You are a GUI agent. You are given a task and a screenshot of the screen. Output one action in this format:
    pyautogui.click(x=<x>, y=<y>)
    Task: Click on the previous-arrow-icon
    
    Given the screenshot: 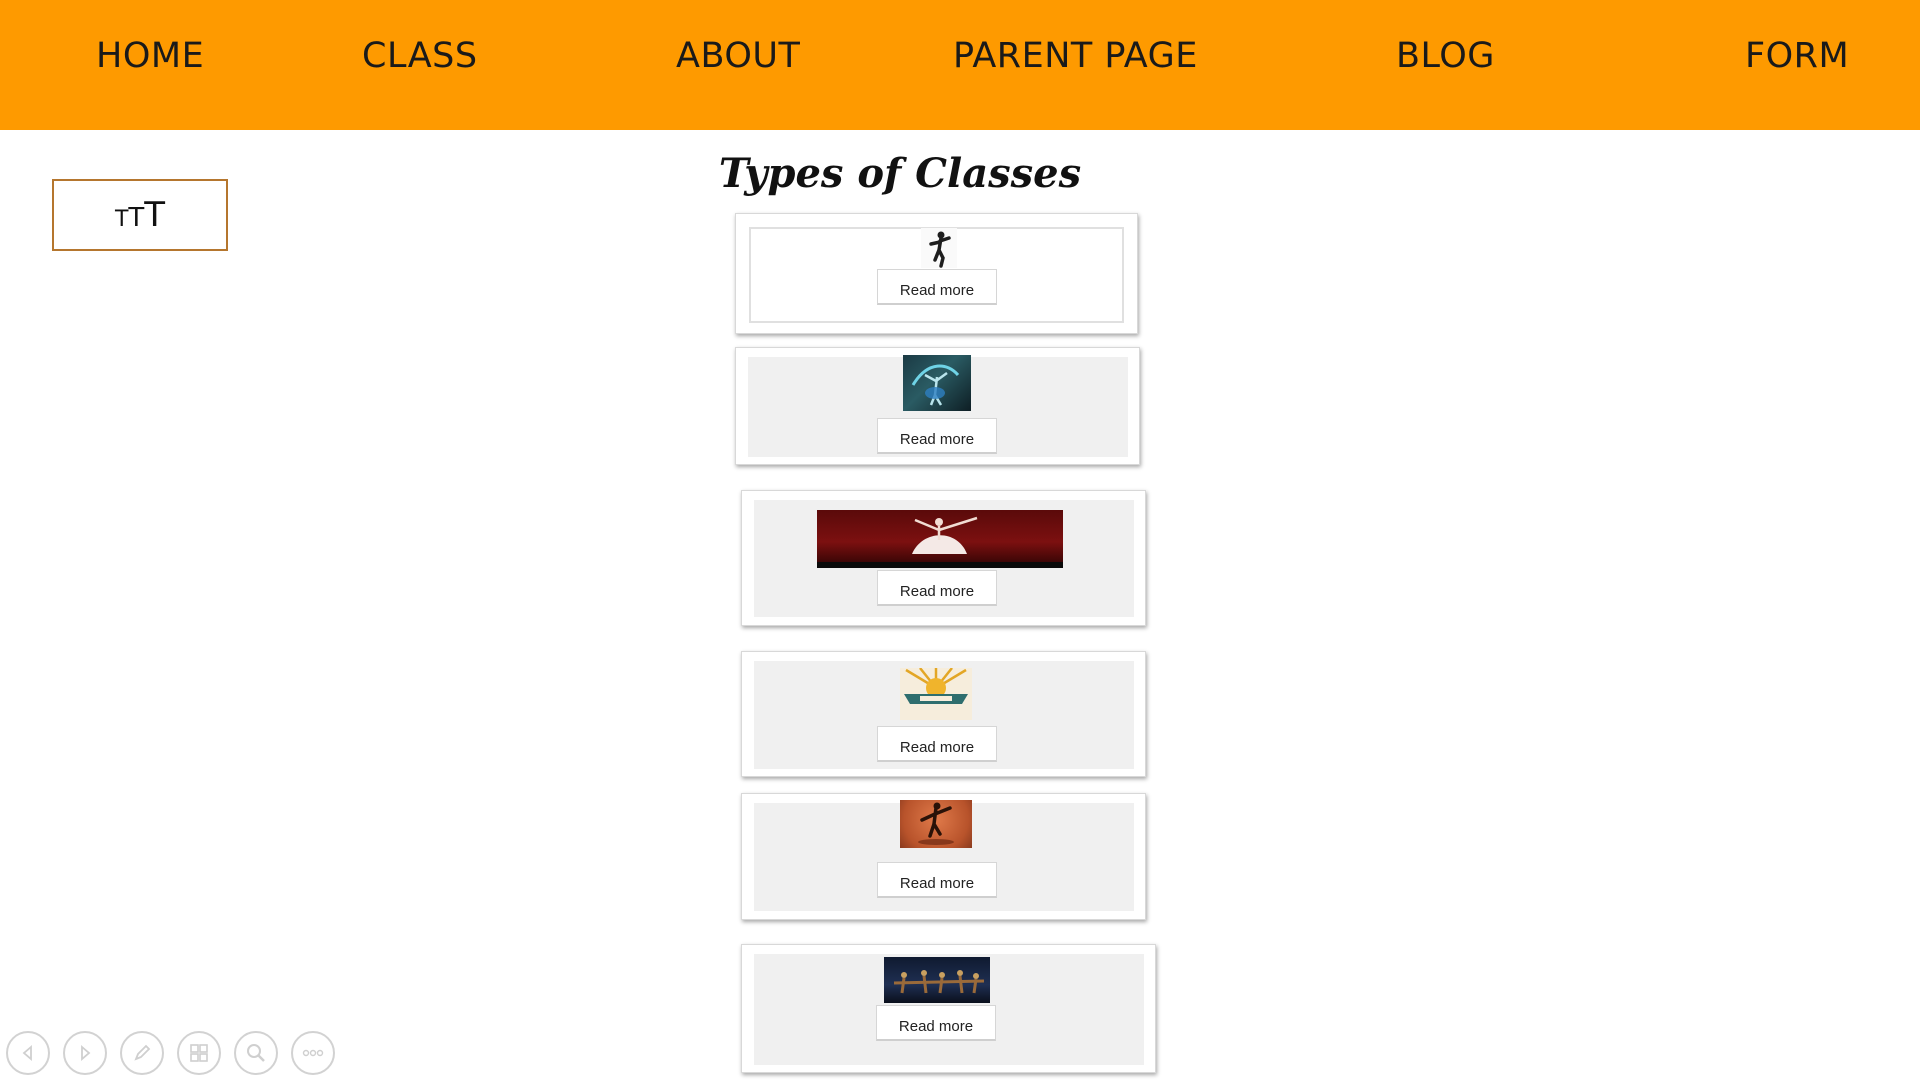 What is the action you would take?
    pyautogui.click(x=28, y=1053)
    